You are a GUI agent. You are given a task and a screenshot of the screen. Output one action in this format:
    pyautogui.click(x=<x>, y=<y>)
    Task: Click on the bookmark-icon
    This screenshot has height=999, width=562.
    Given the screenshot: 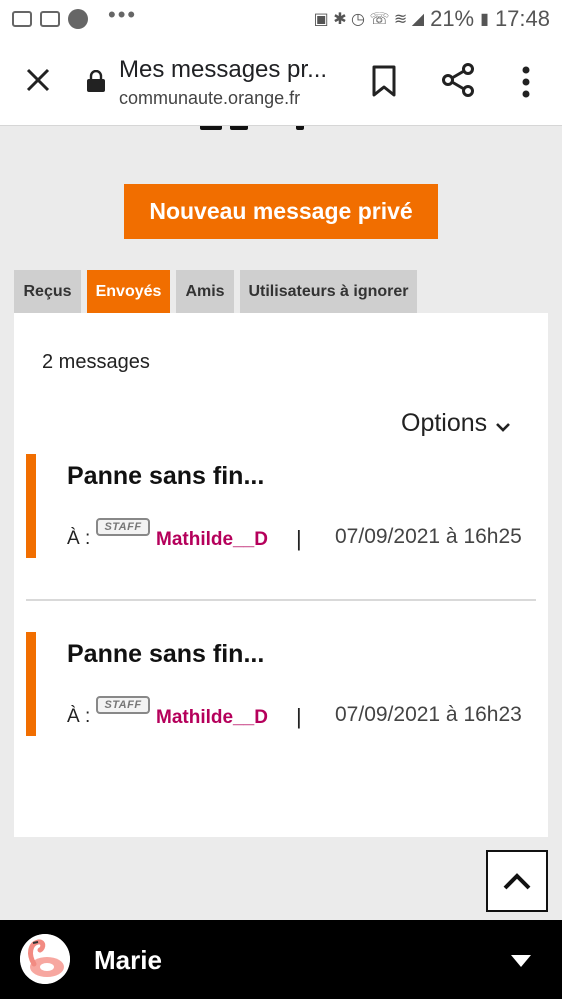 What is the action you would take?
    pyautogui.click(x=384, y=81)
    